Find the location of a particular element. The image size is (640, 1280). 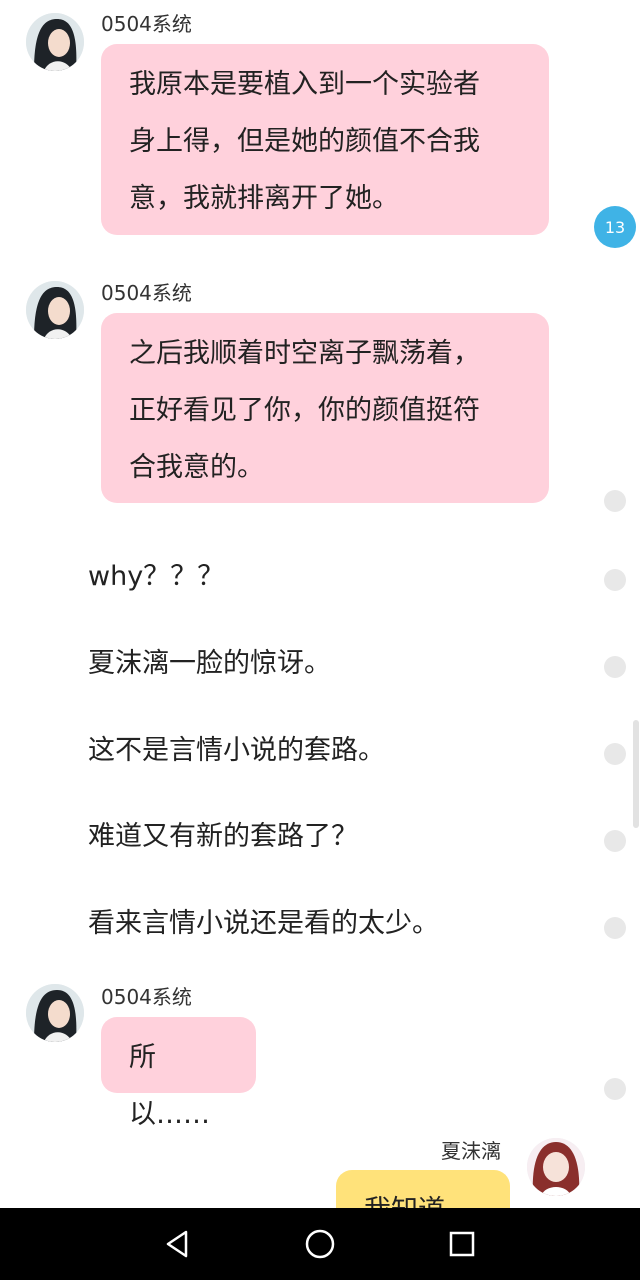

home-circle-icon is located at coordinates (320, 1244).